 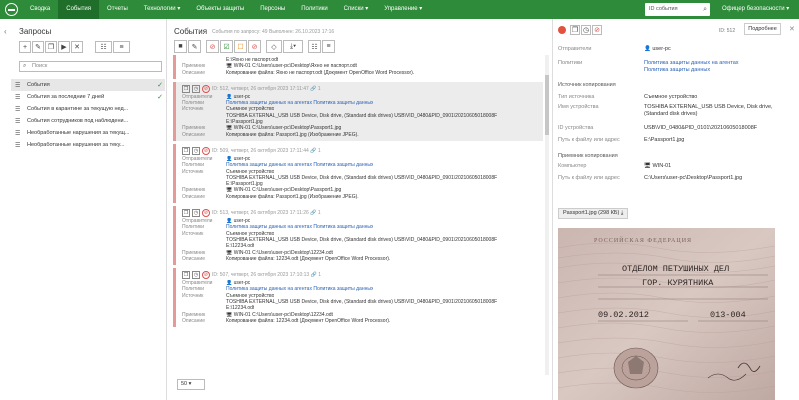 I want to click on nav-item: Политики, so click(x=314, y=9).